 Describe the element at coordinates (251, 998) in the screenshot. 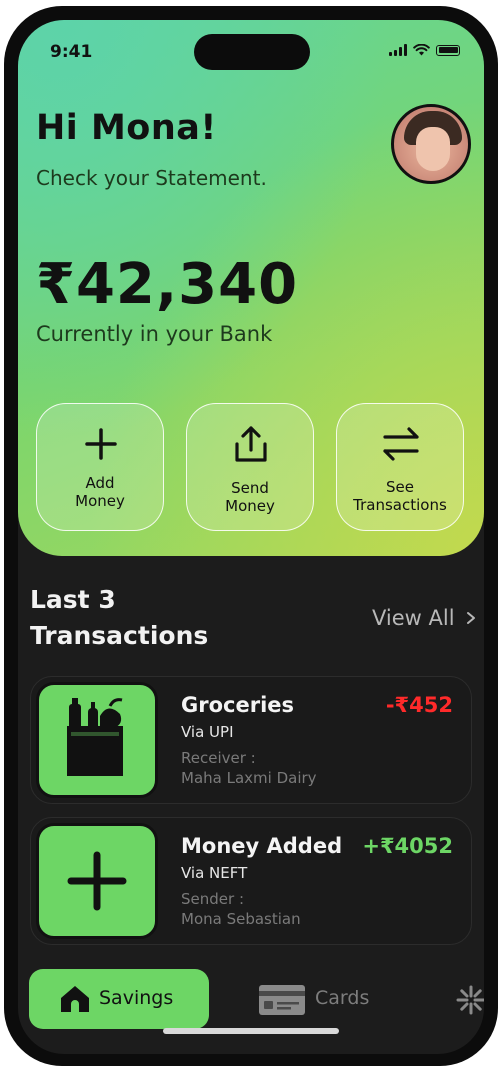

I see `bottom-nav: Savings Cards` at that location.